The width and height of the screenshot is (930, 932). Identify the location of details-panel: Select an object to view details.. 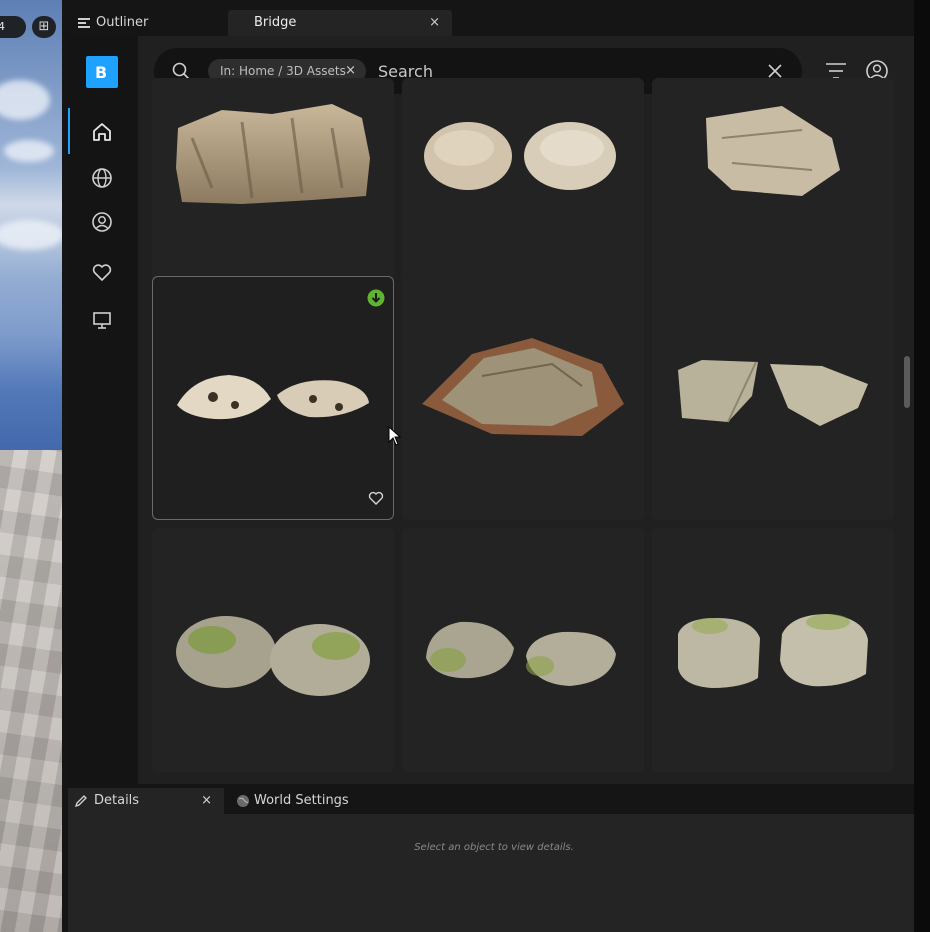
(491, 873).